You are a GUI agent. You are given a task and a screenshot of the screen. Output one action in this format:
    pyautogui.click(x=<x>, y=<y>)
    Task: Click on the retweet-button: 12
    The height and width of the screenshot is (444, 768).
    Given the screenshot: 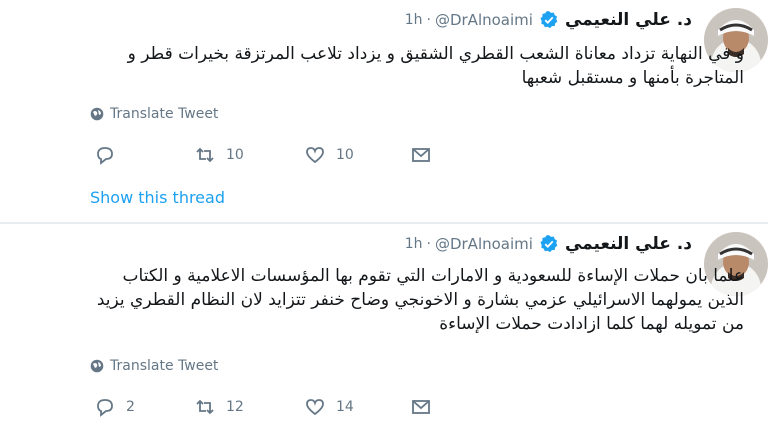 What is the action you would take?
    pyautogui.click(x=219, y=407)
    